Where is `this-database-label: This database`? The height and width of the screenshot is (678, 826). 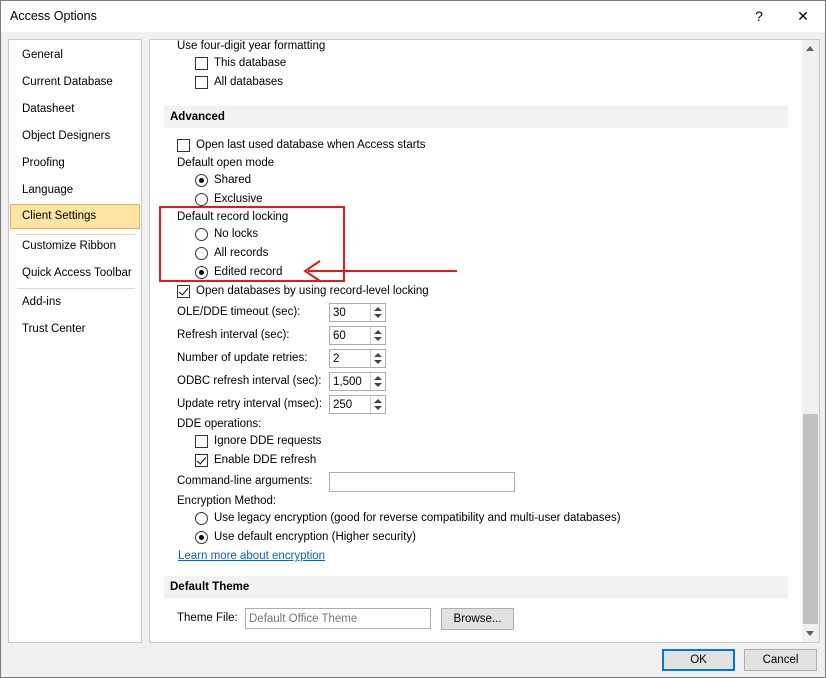 this-database-label: This database is located at coordinates (250, 63).